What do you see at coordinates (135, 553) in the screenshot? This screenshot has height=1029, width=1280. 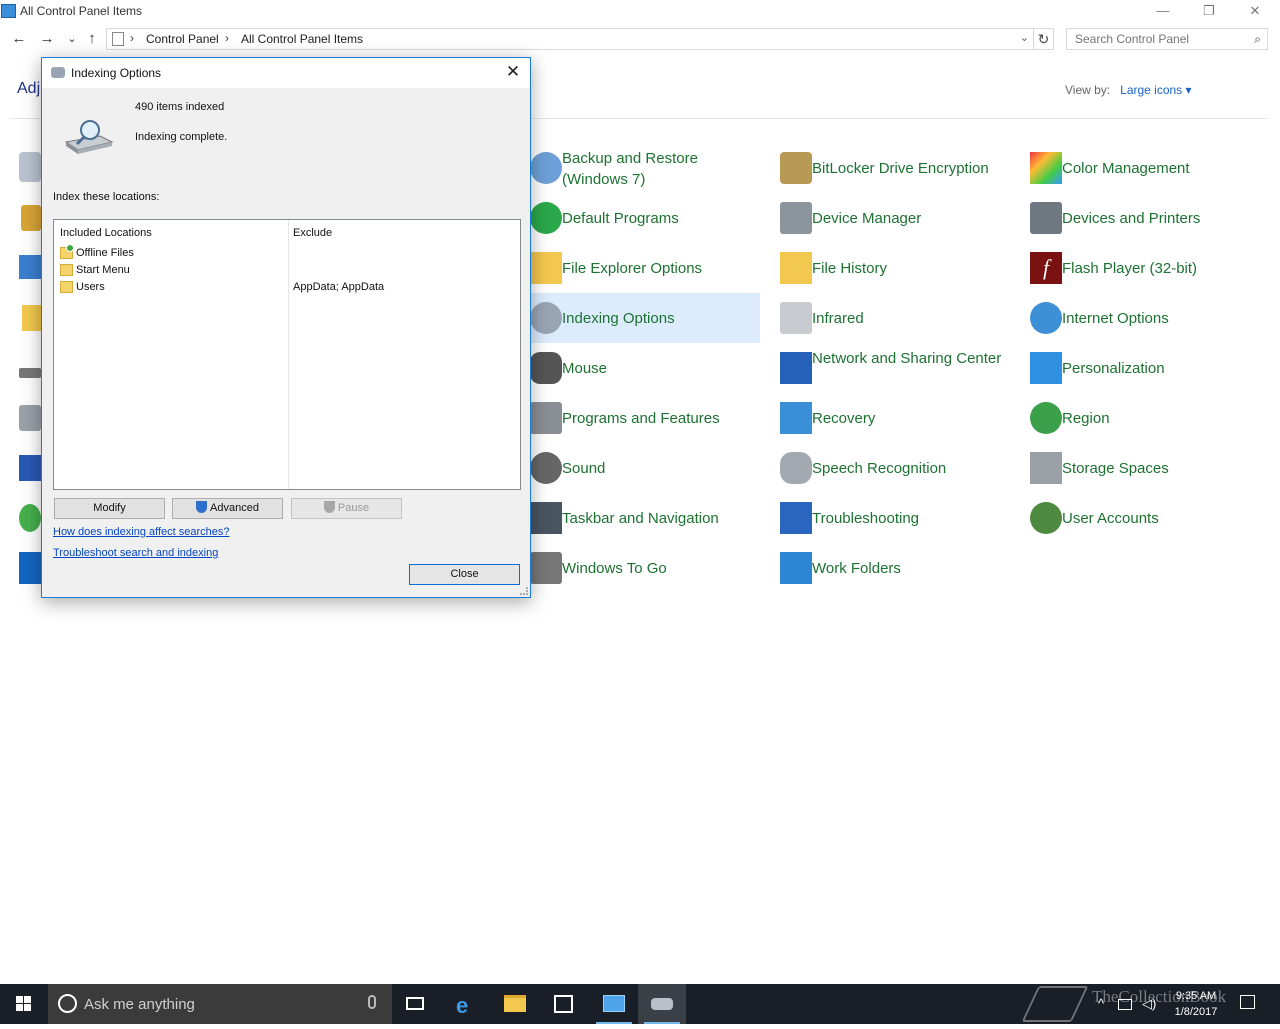 I see `link-troubleshoot-search: Troubleshoot search and indexing` at bounding box center [135, 553].